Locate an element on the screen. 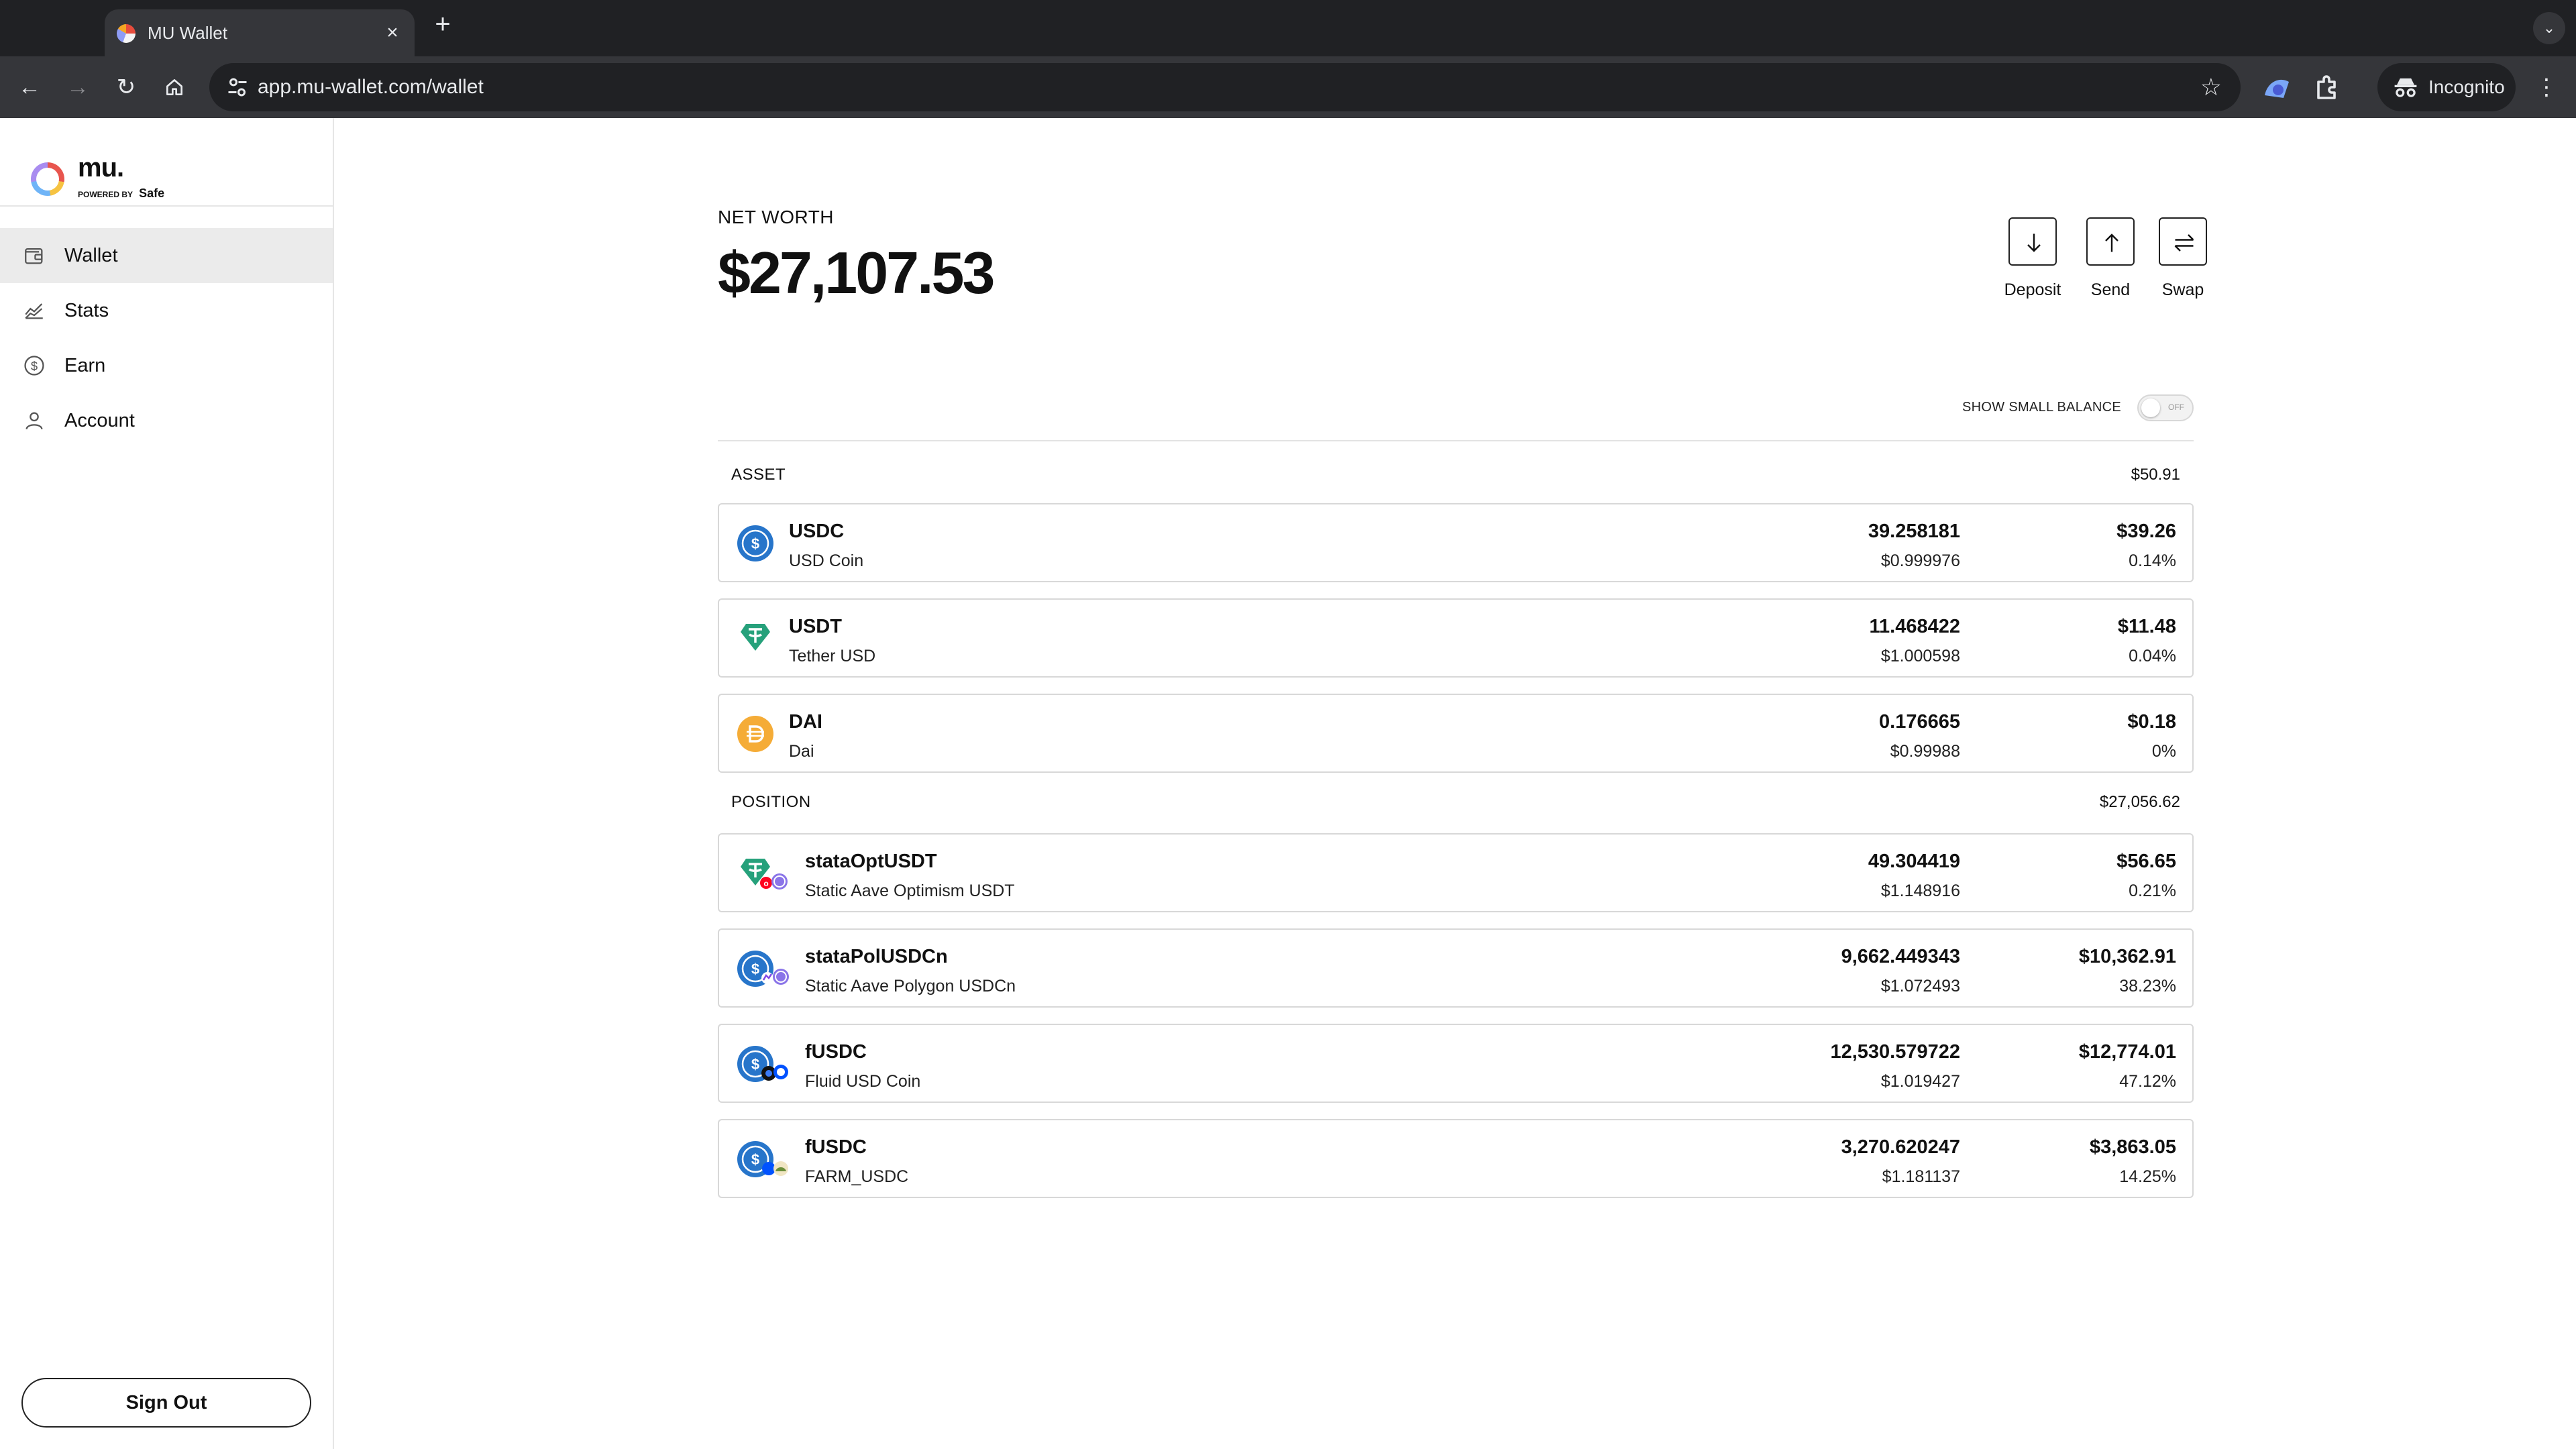 This screenshot has width=2576, height=1449. asset-value: $39.26 is located at coordinates (2146, 531).